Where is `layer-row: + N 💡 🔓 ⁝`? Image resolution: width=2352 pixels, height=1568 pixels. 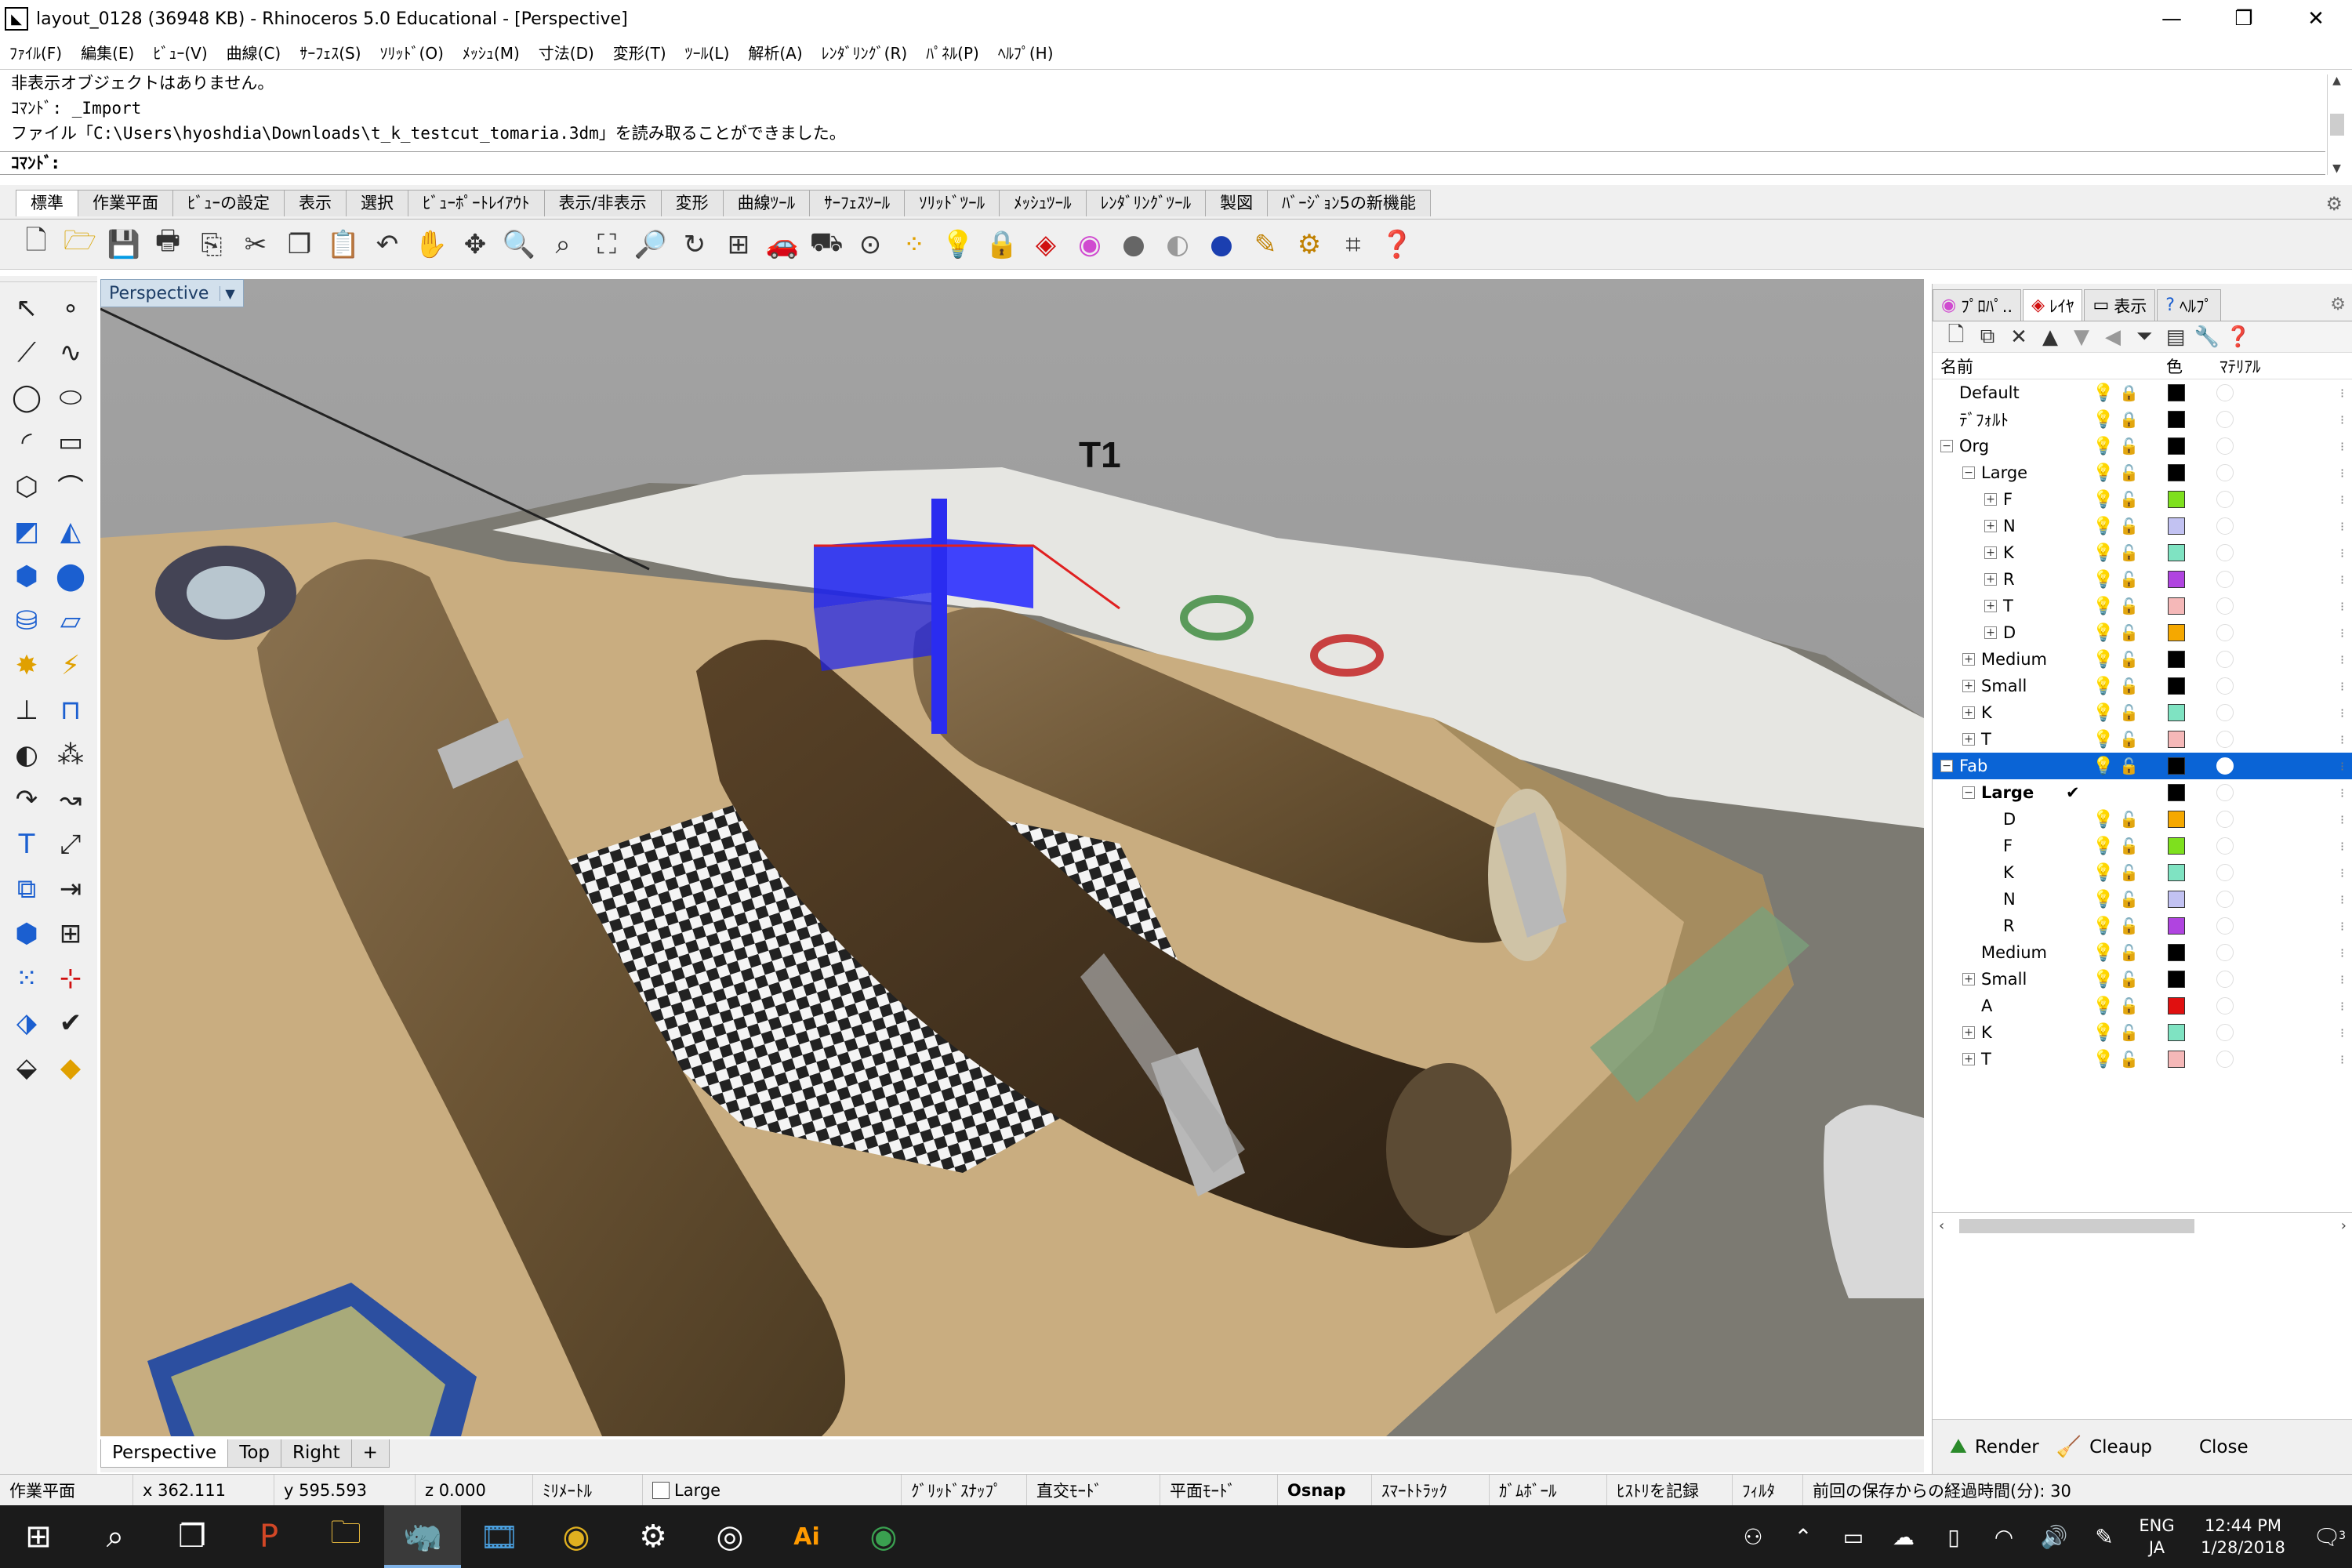
layer-row: + N 💡 🔓 ⁝ is located at coordinates (2142, 526).